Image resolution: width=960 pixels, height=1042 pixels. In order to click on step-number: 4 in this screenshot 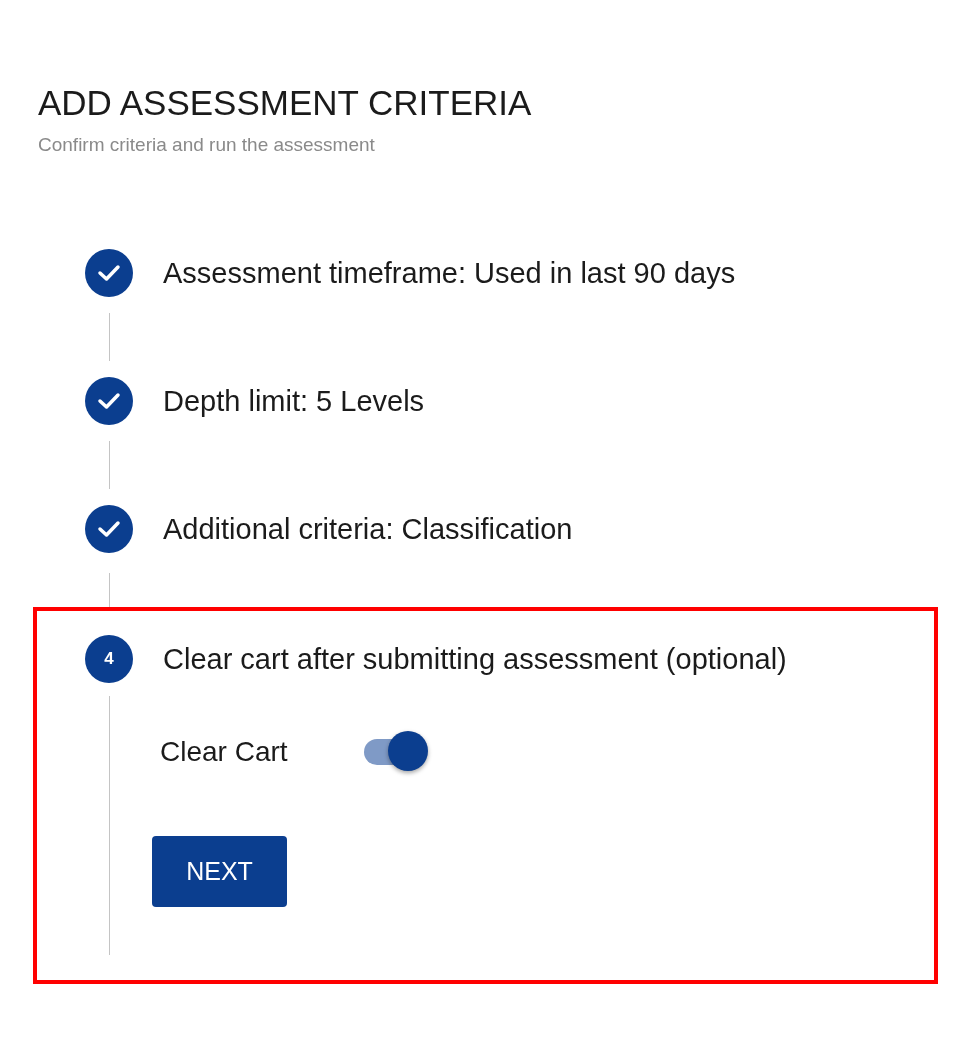, I will do `click(109, 659)`.